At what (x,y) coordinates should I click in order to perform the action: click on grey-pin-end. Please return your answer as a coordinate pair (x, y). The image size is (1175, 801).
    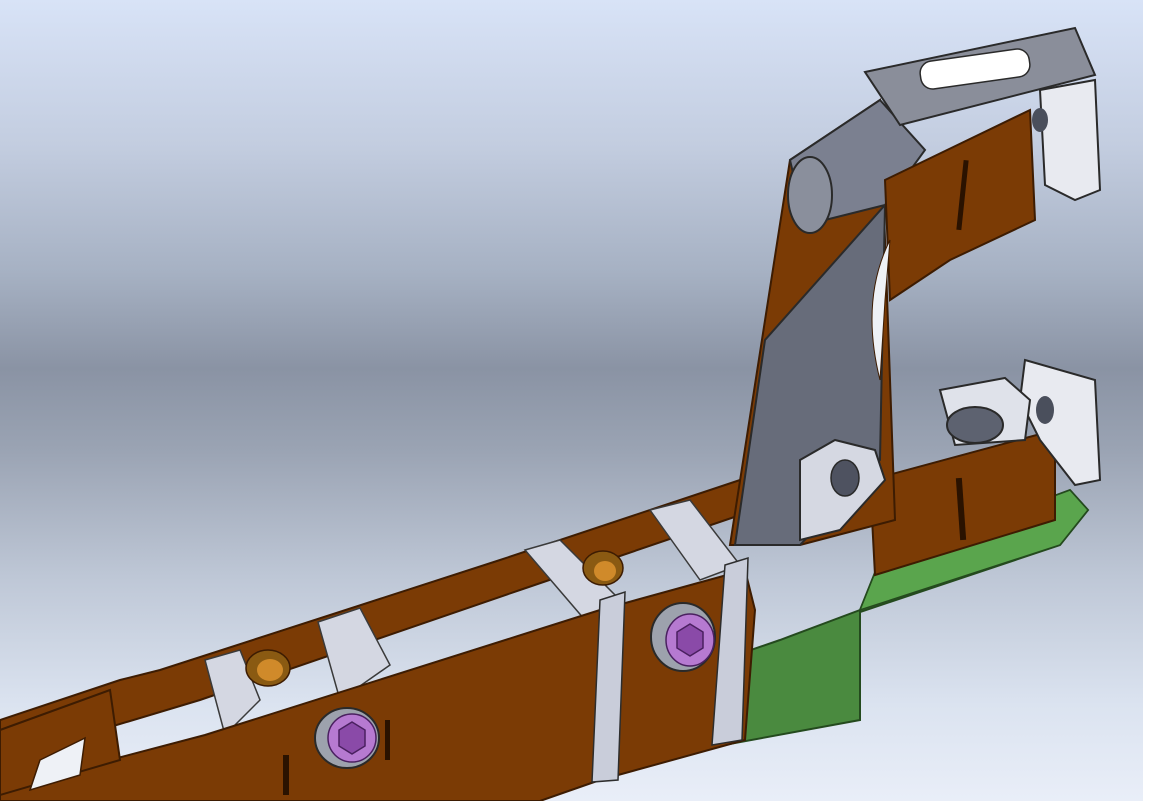
    Looking at the image, I should click on (810, 195).